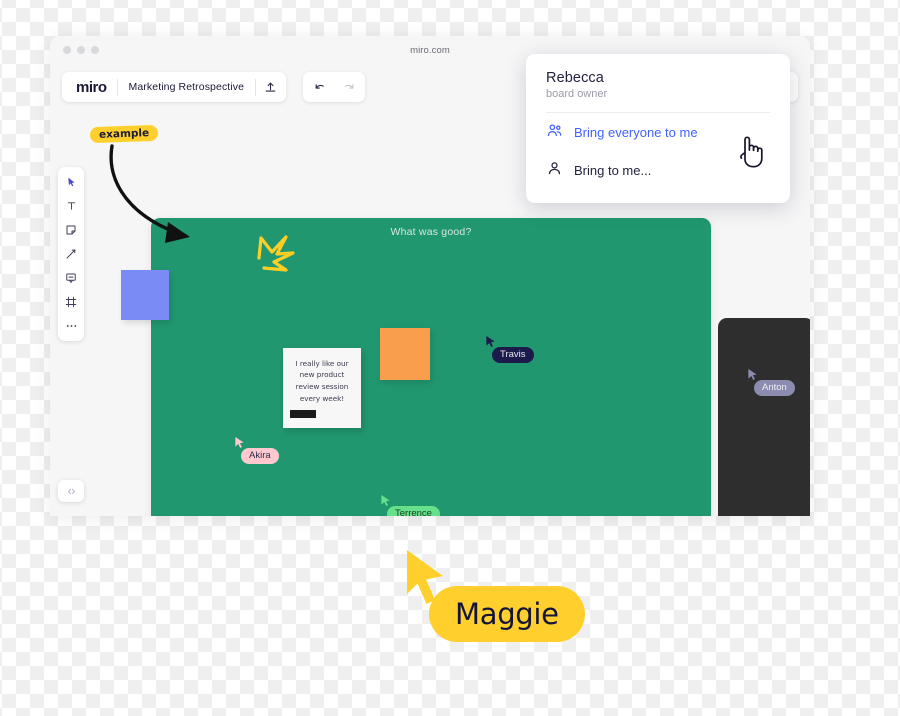 The height and width of the screenshot is (716, 900). I want to click on board-name-label: Marketing Retrospective, so click(187, 87).